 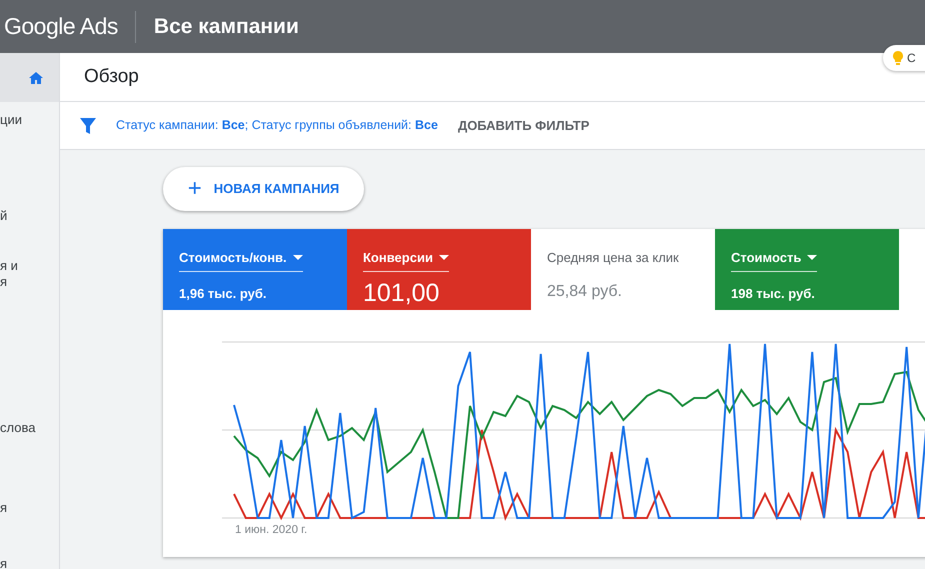 What do you see at coordinates (88, 126) in the screenshot?
I see `filter-icon` at bounding box center [88, 126].